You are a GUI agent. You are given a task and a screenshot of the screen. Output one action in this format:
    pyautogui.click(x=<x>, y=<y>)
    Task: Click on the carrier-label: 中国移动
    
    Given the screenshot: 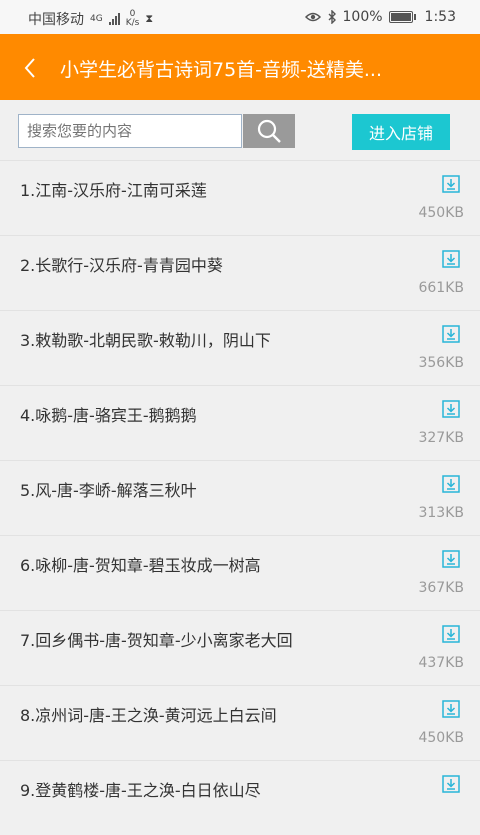 What is the action you would take?
    pyautogui.click(x=56, y=20)
    